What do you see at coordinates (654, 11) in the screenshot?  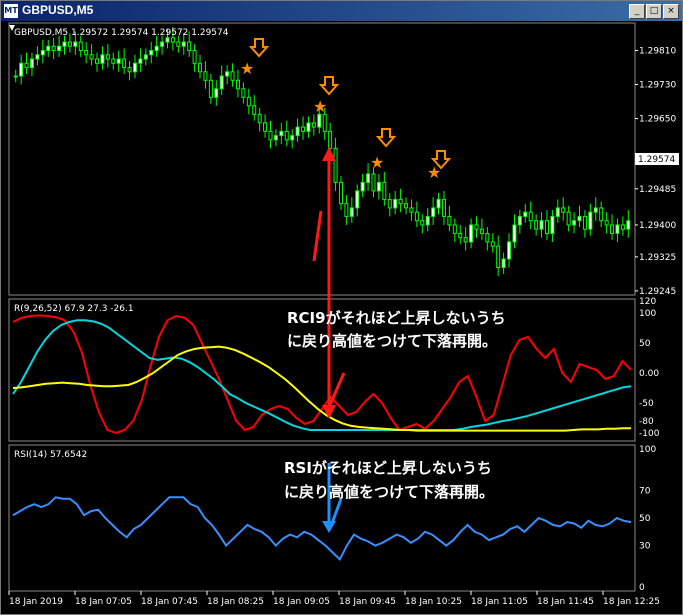 I see `maximize-icon: □` at bounding box center [654, 11].